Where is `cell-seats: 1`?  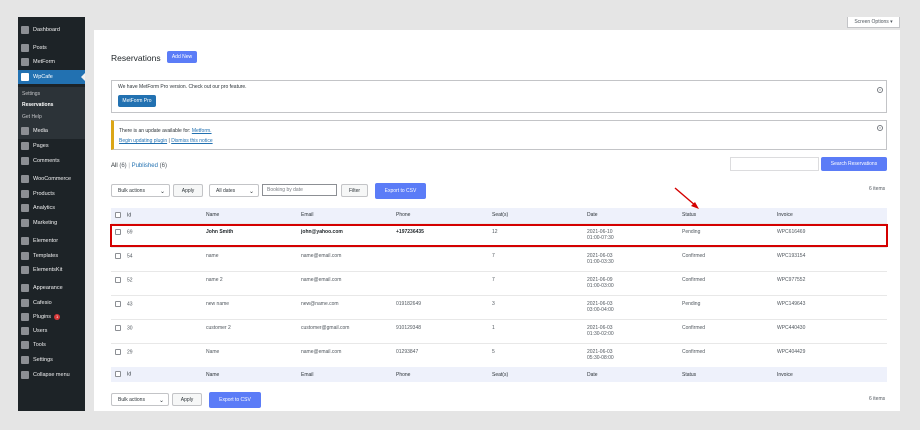
cell-seats: 1 is located at coordinates (539, 330).